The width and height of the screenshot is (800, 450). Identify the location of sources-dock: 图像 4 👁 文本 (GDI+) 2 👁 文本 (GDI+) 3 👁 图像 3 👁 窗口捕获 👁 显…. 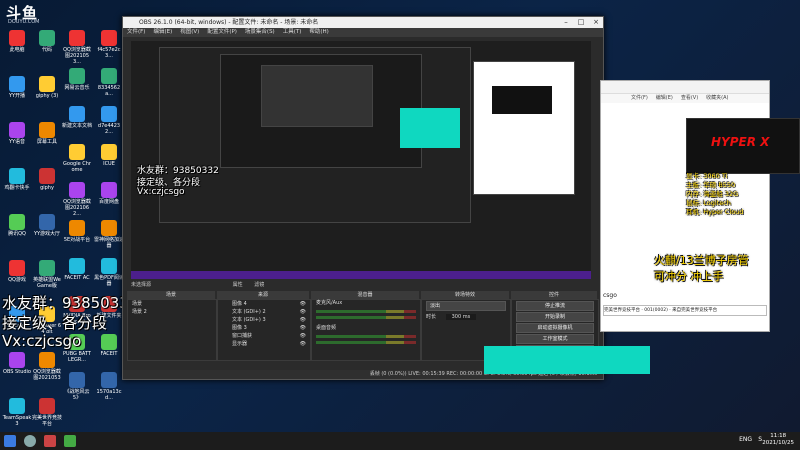
(264, 330).